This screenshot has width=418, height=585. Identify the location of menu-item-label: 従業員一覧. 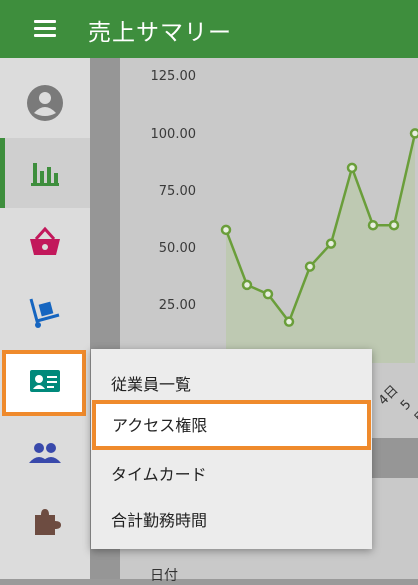
(151, 384).